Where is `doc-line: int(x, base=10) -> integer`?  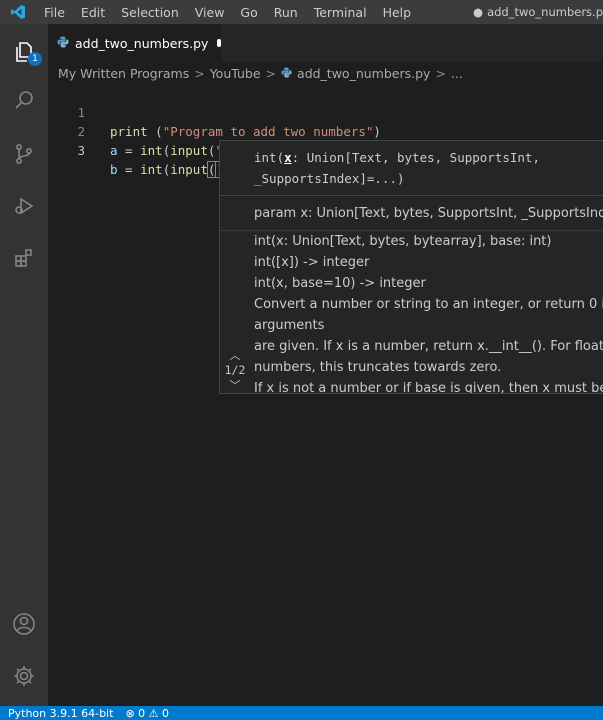
doc-line: int(x, base=10) -> integer is located at coordinates (340, 283).